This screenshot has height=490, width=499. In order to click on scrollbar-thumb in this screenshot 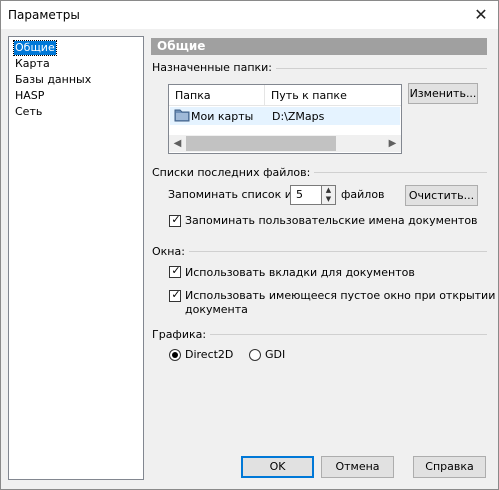, I will do `click(261, 143)`.